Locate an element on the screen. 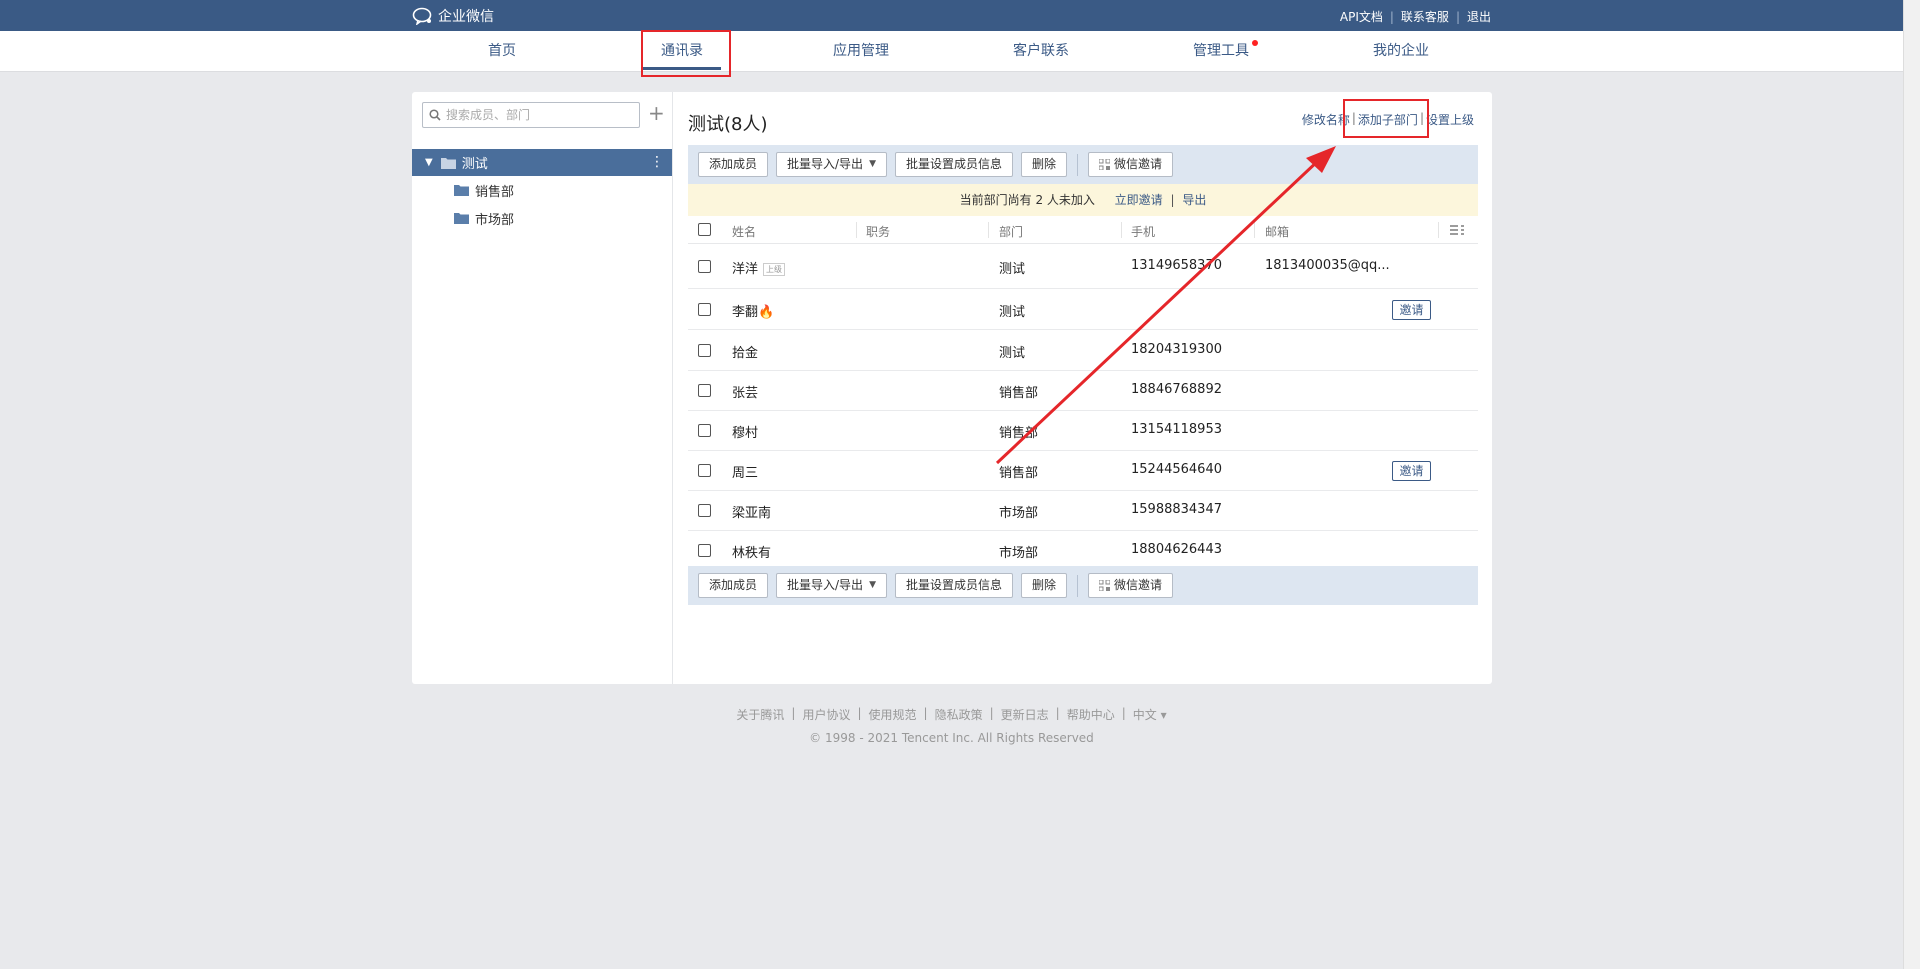 This screenshot has width=1920, height=969. contact-support-link: 联系客服 is located at coordinates (1425, 16).